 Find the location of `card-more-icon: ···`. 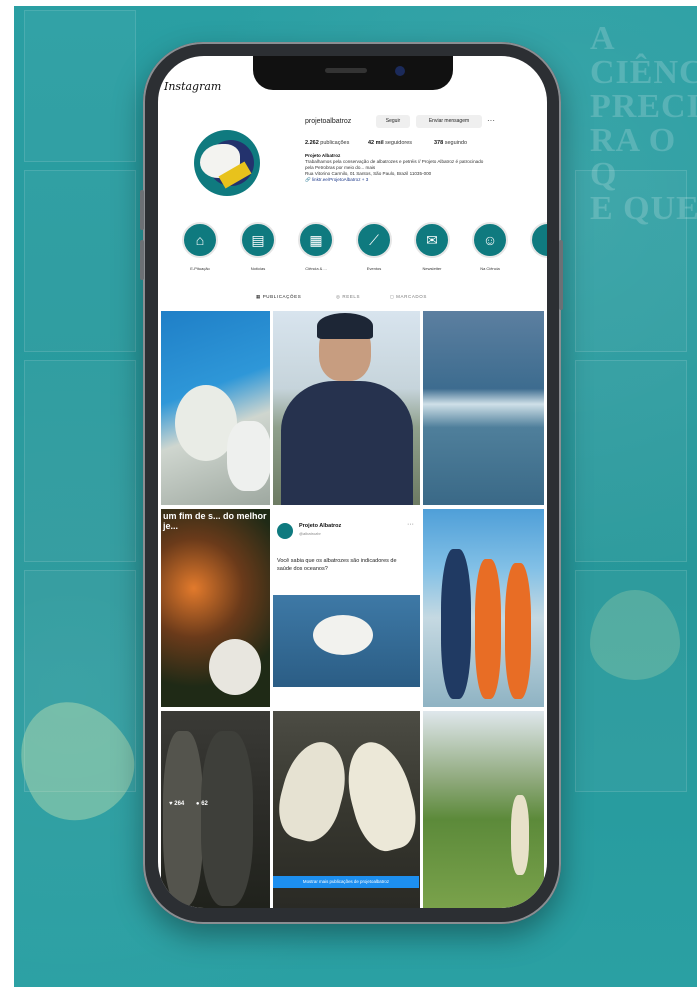

card-more-icon: ··· is located at coordinates (410, 524).